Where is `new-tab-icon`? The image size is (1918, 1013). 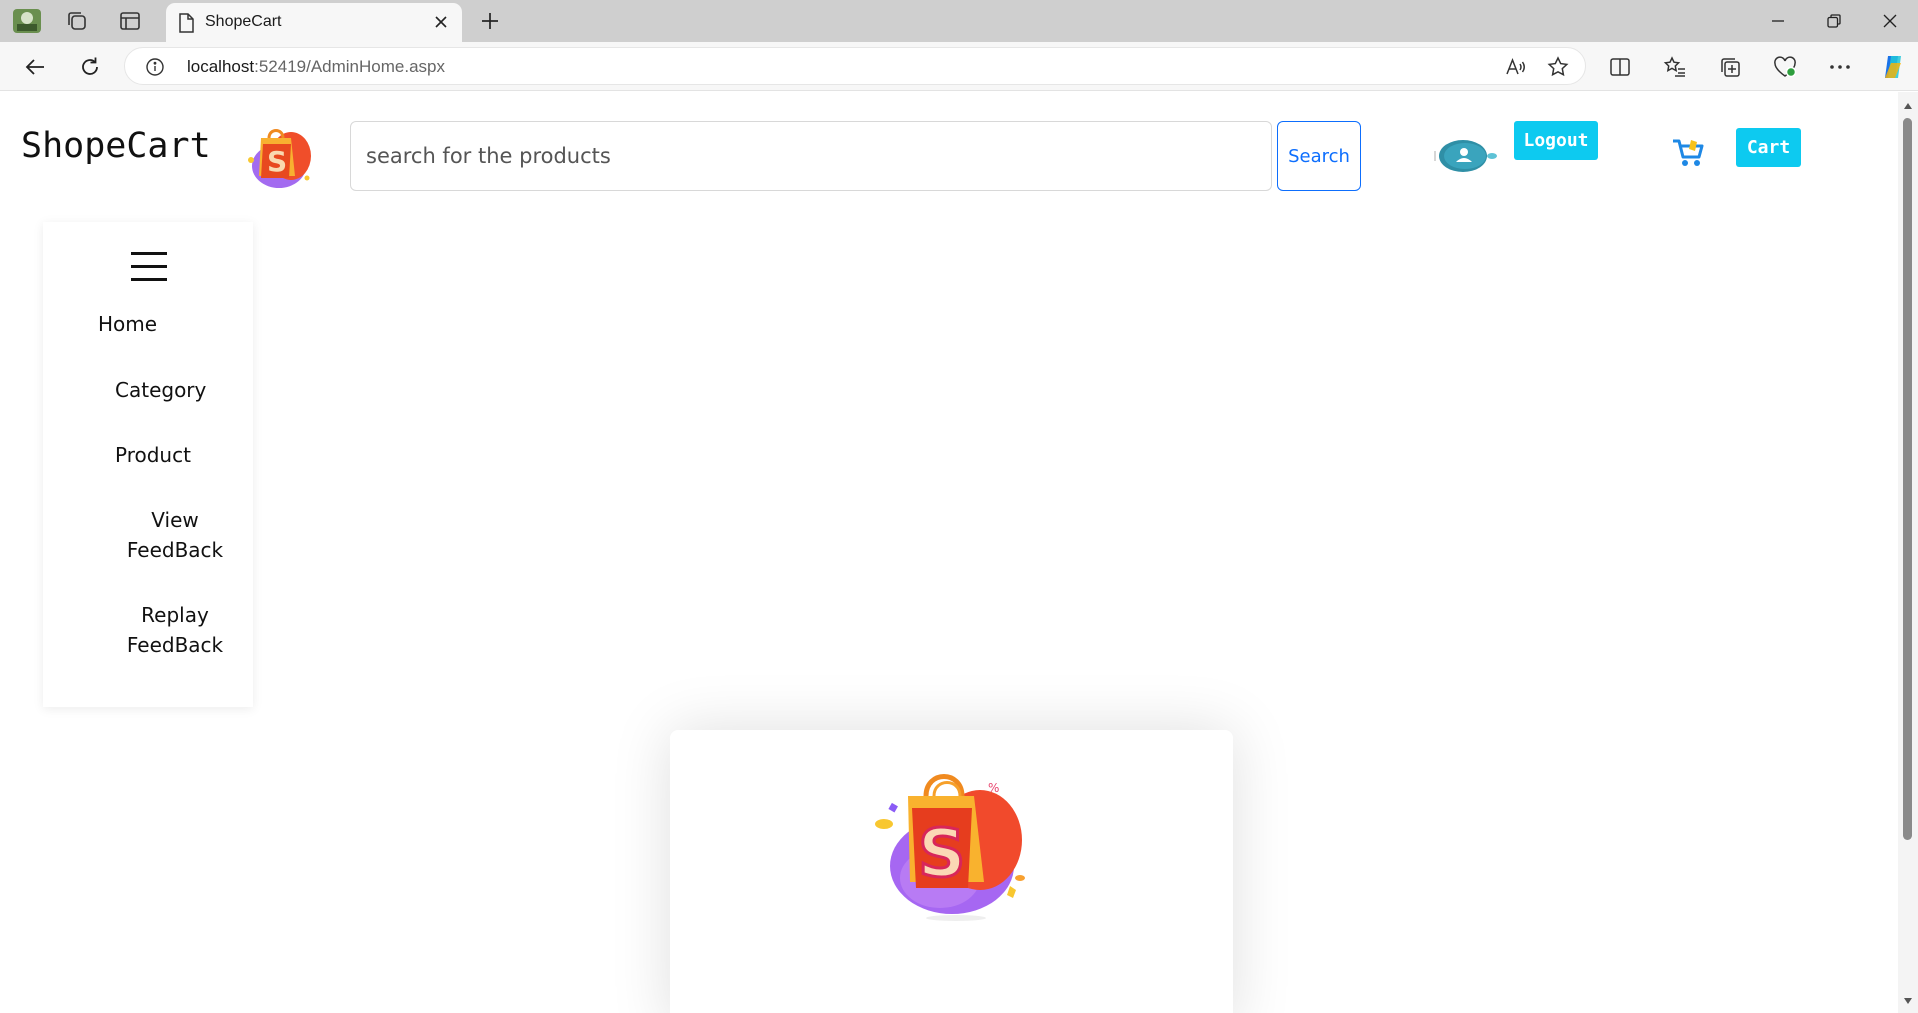 new-tab-icon is located at coordinates (490, 21).